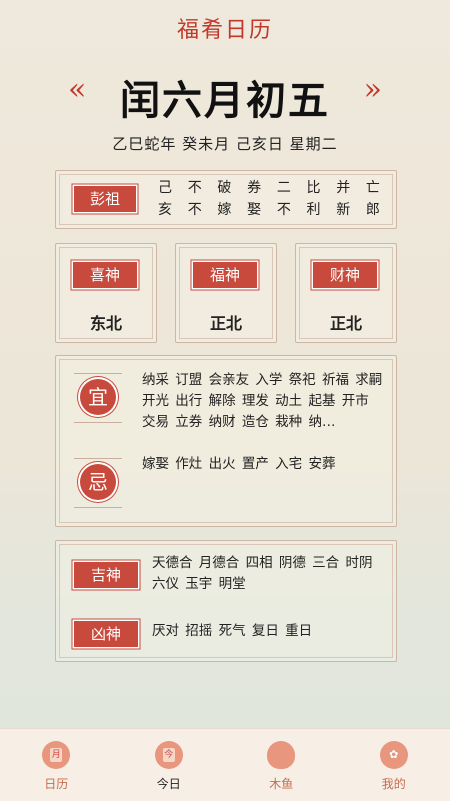 The width and height of the screenshot is (450, 801). What do you see at coordinates (271, 631) in the screenshot?
I see `xiongshen-text: 厌对 招摇 死气 复日 重日` at bounding box center [271, 631].